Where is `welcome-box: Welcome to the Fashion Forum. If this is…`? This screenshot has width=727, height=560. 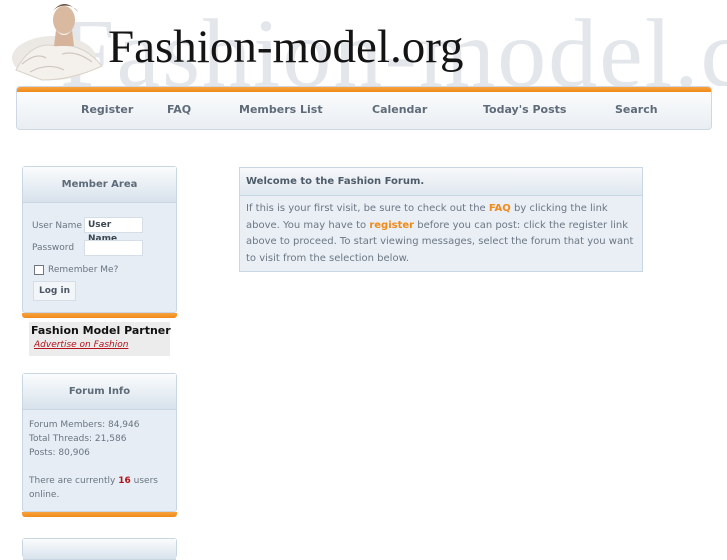
welcome-box: Welcome to the Fashion Forum. If this is… is located at coordinates (441, 219).